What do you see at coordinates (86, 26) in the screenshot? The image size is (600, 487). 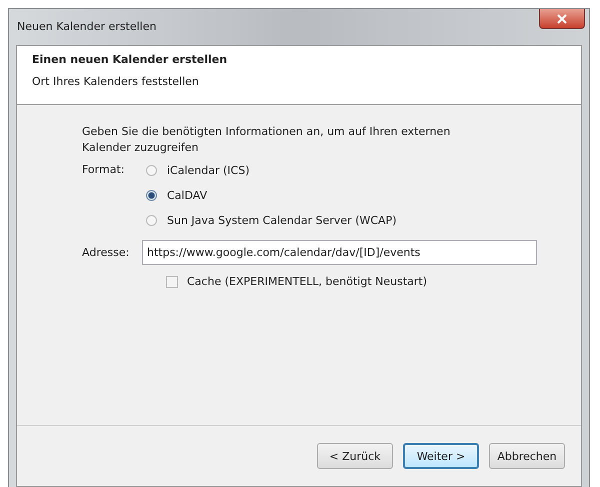 I see `window-title: Neuen Kalender erstellen` at bounding box center [86, 26].